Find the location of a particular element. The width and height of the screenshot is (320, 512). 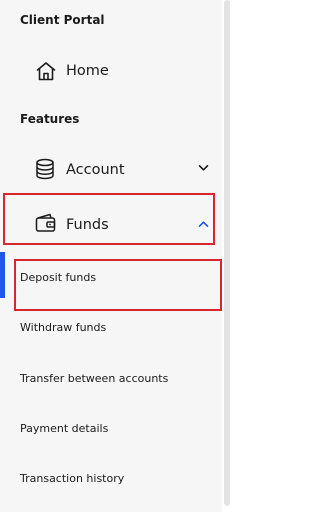

submenu-item-label: Deposit funds is located at coordinates (58, 277).